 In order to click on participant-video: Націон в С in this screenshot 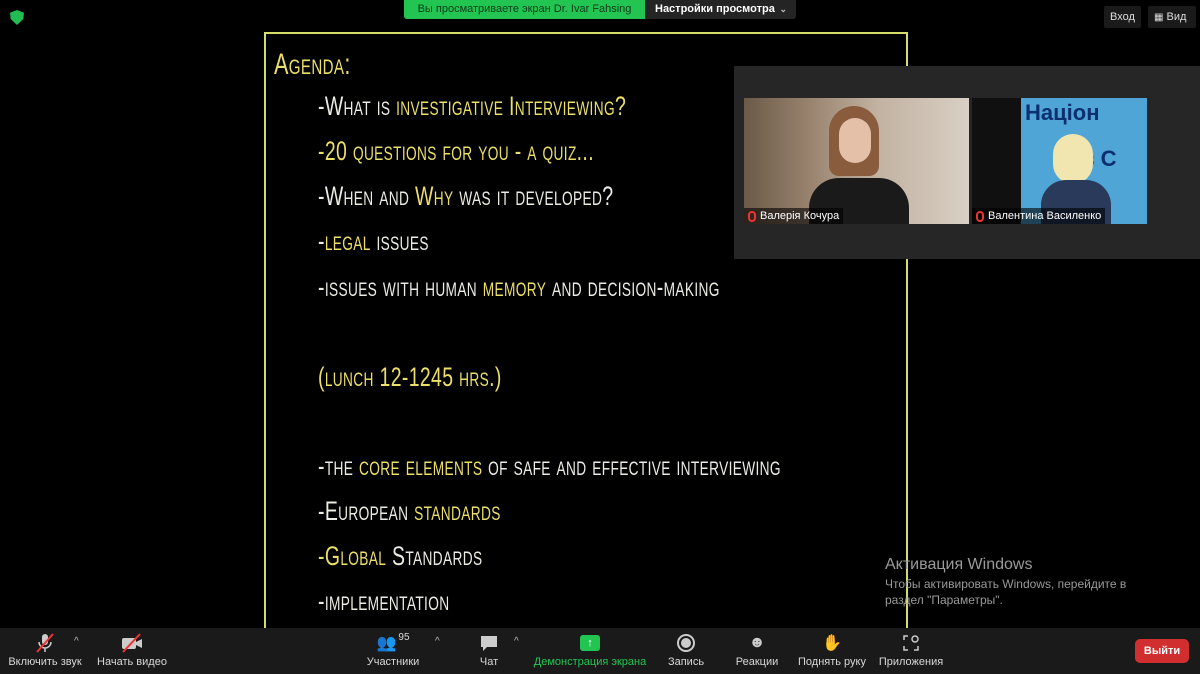, I will do `click(1084, 161)`.